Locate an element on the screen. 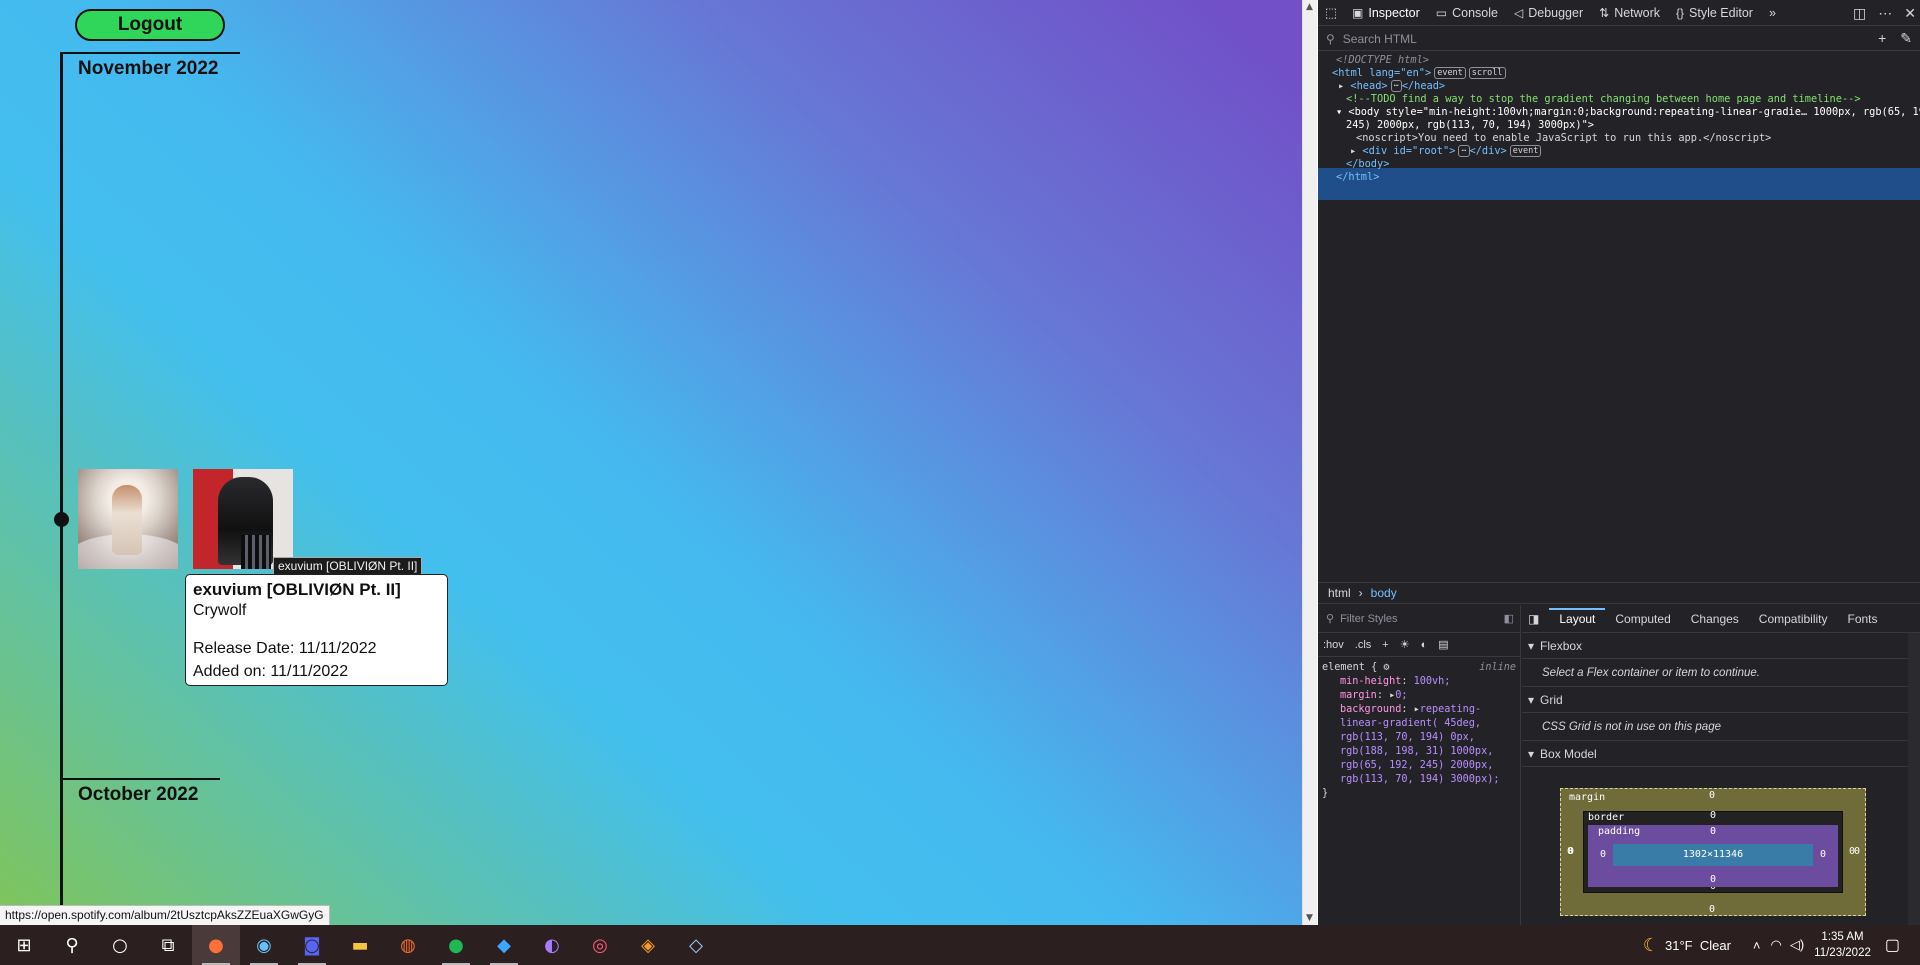 This screenshot has width=1920, height=965. weather-text: 31°F Clear is located at coordinates (1698, 945).